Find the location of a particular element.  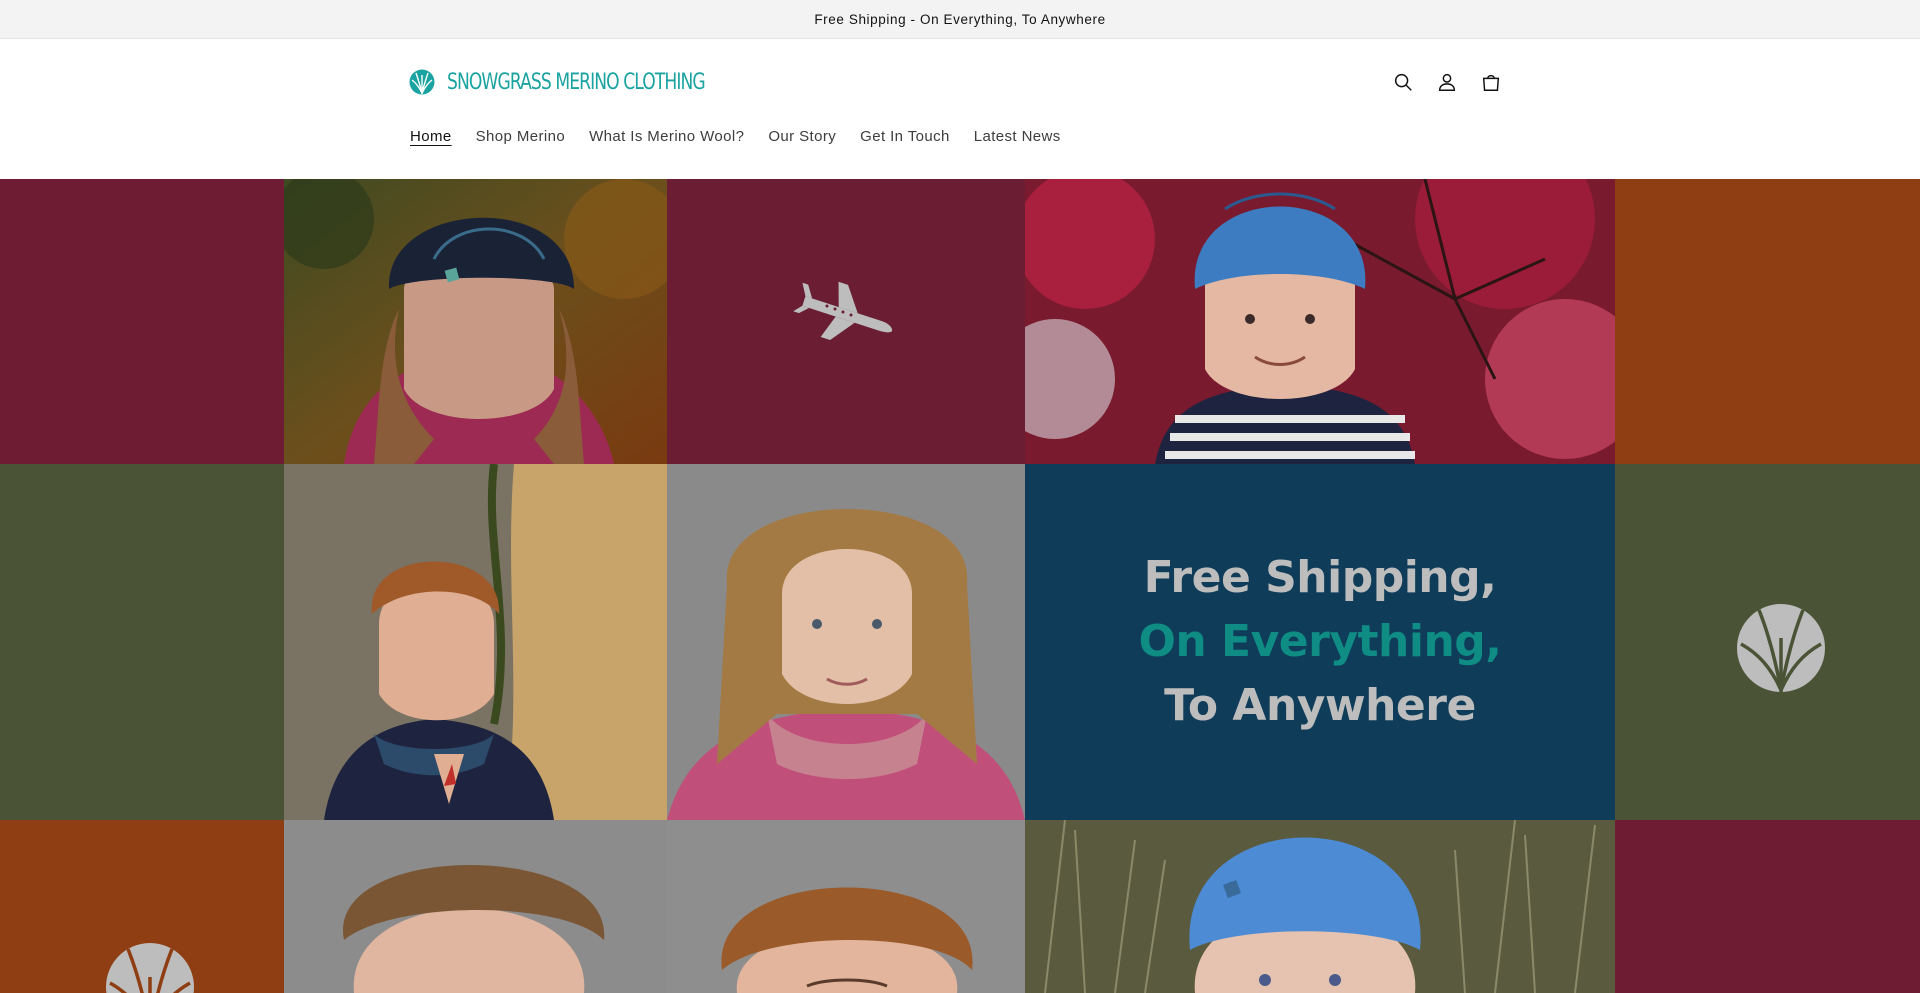

girl-pink-scarf-photo is located at coordinates (846, 642).